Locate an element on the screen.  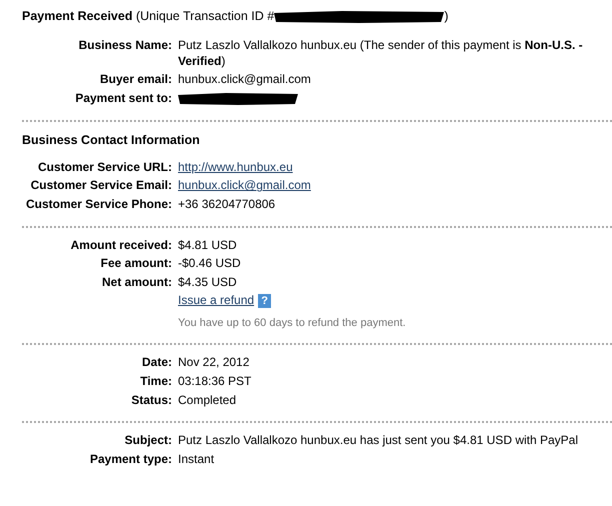
field-label: Date: is located at coordinates (157, 362).